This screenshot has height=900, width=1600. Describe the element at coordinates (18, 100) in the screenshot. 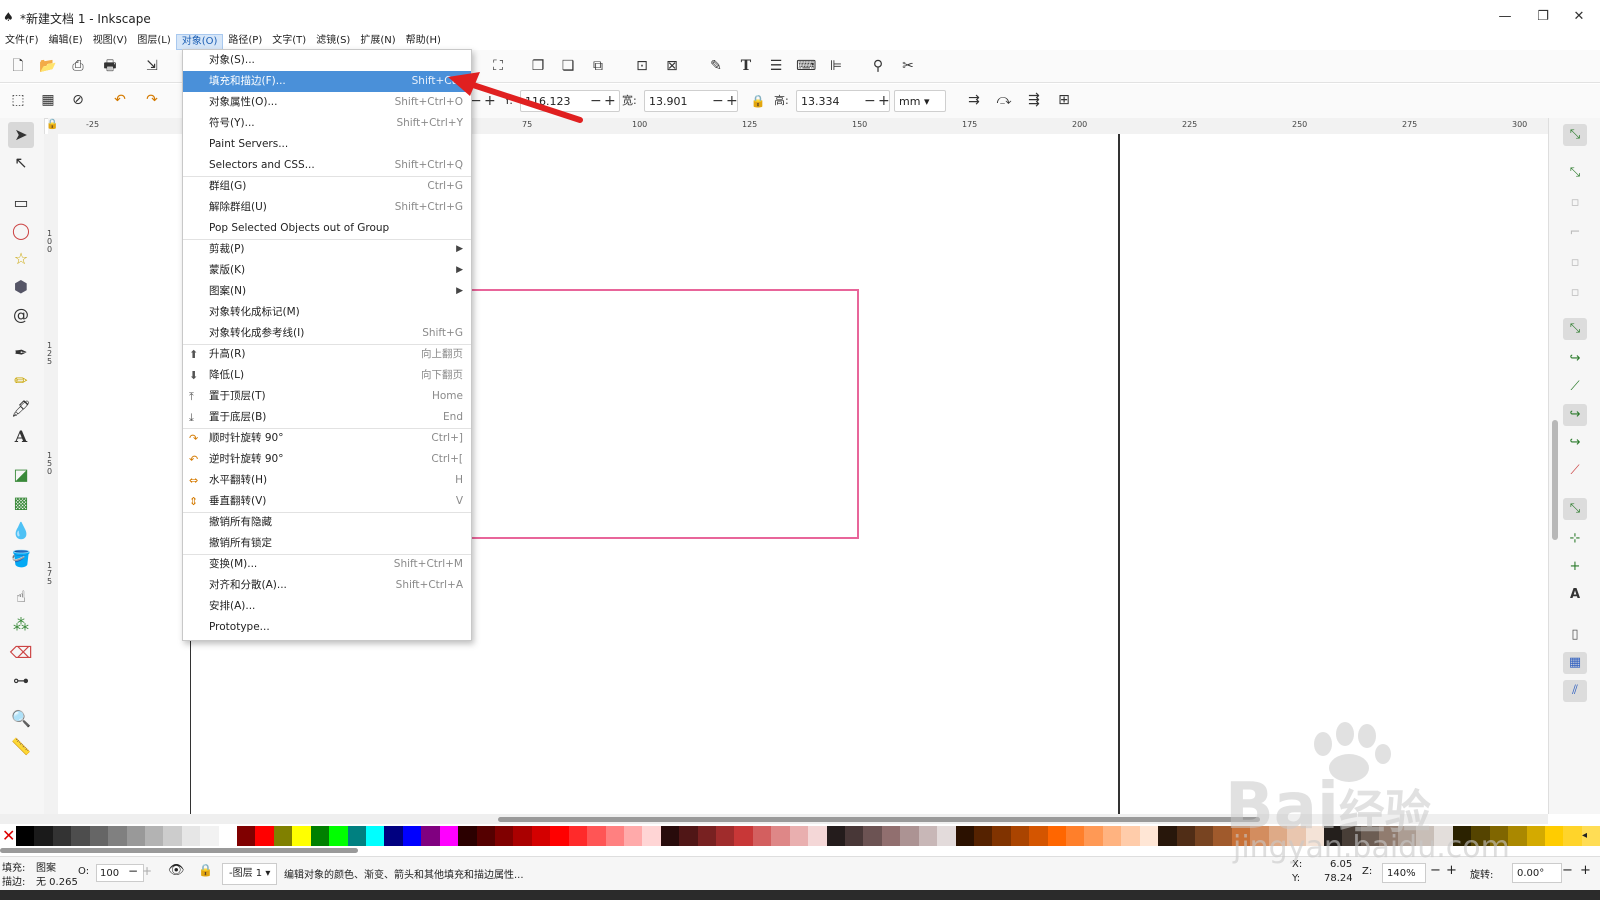

I see `select-all-icon: ⬚` at that location.